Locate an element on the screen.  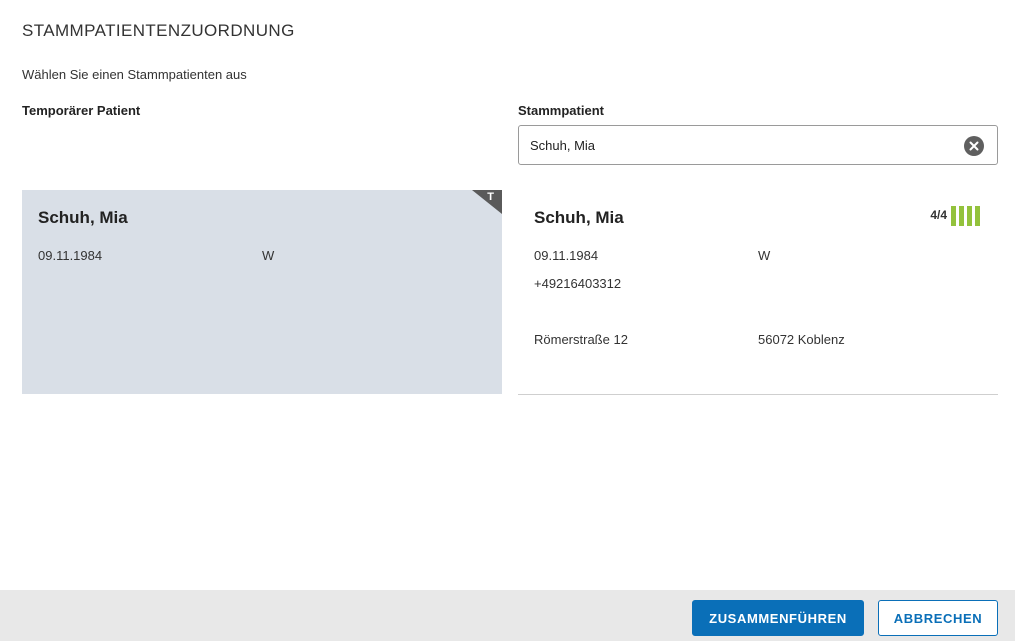
clear-search-button is located at coordinates (974, 146).